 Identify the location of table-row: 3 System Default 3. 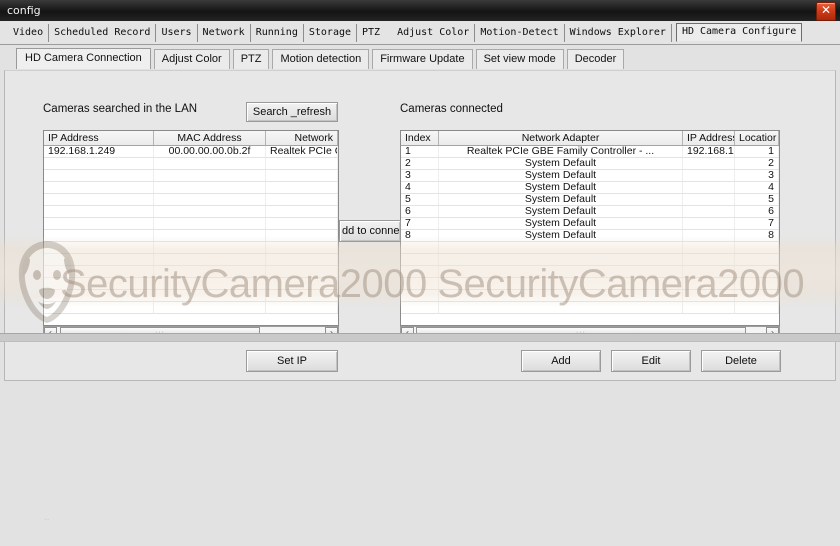
(590, 176).